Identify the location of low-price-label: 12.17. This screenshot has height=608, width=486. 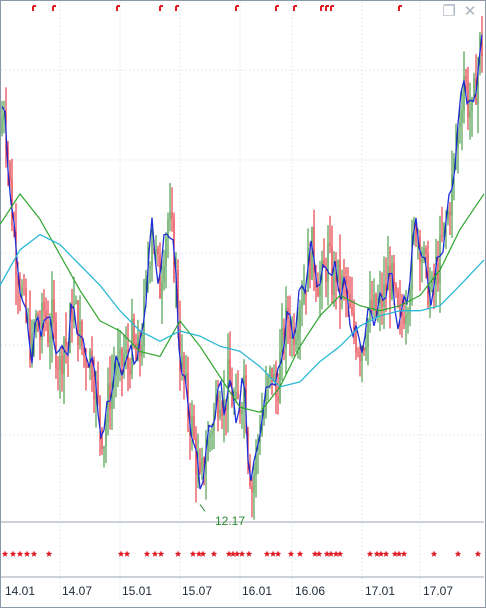
(230, 521).